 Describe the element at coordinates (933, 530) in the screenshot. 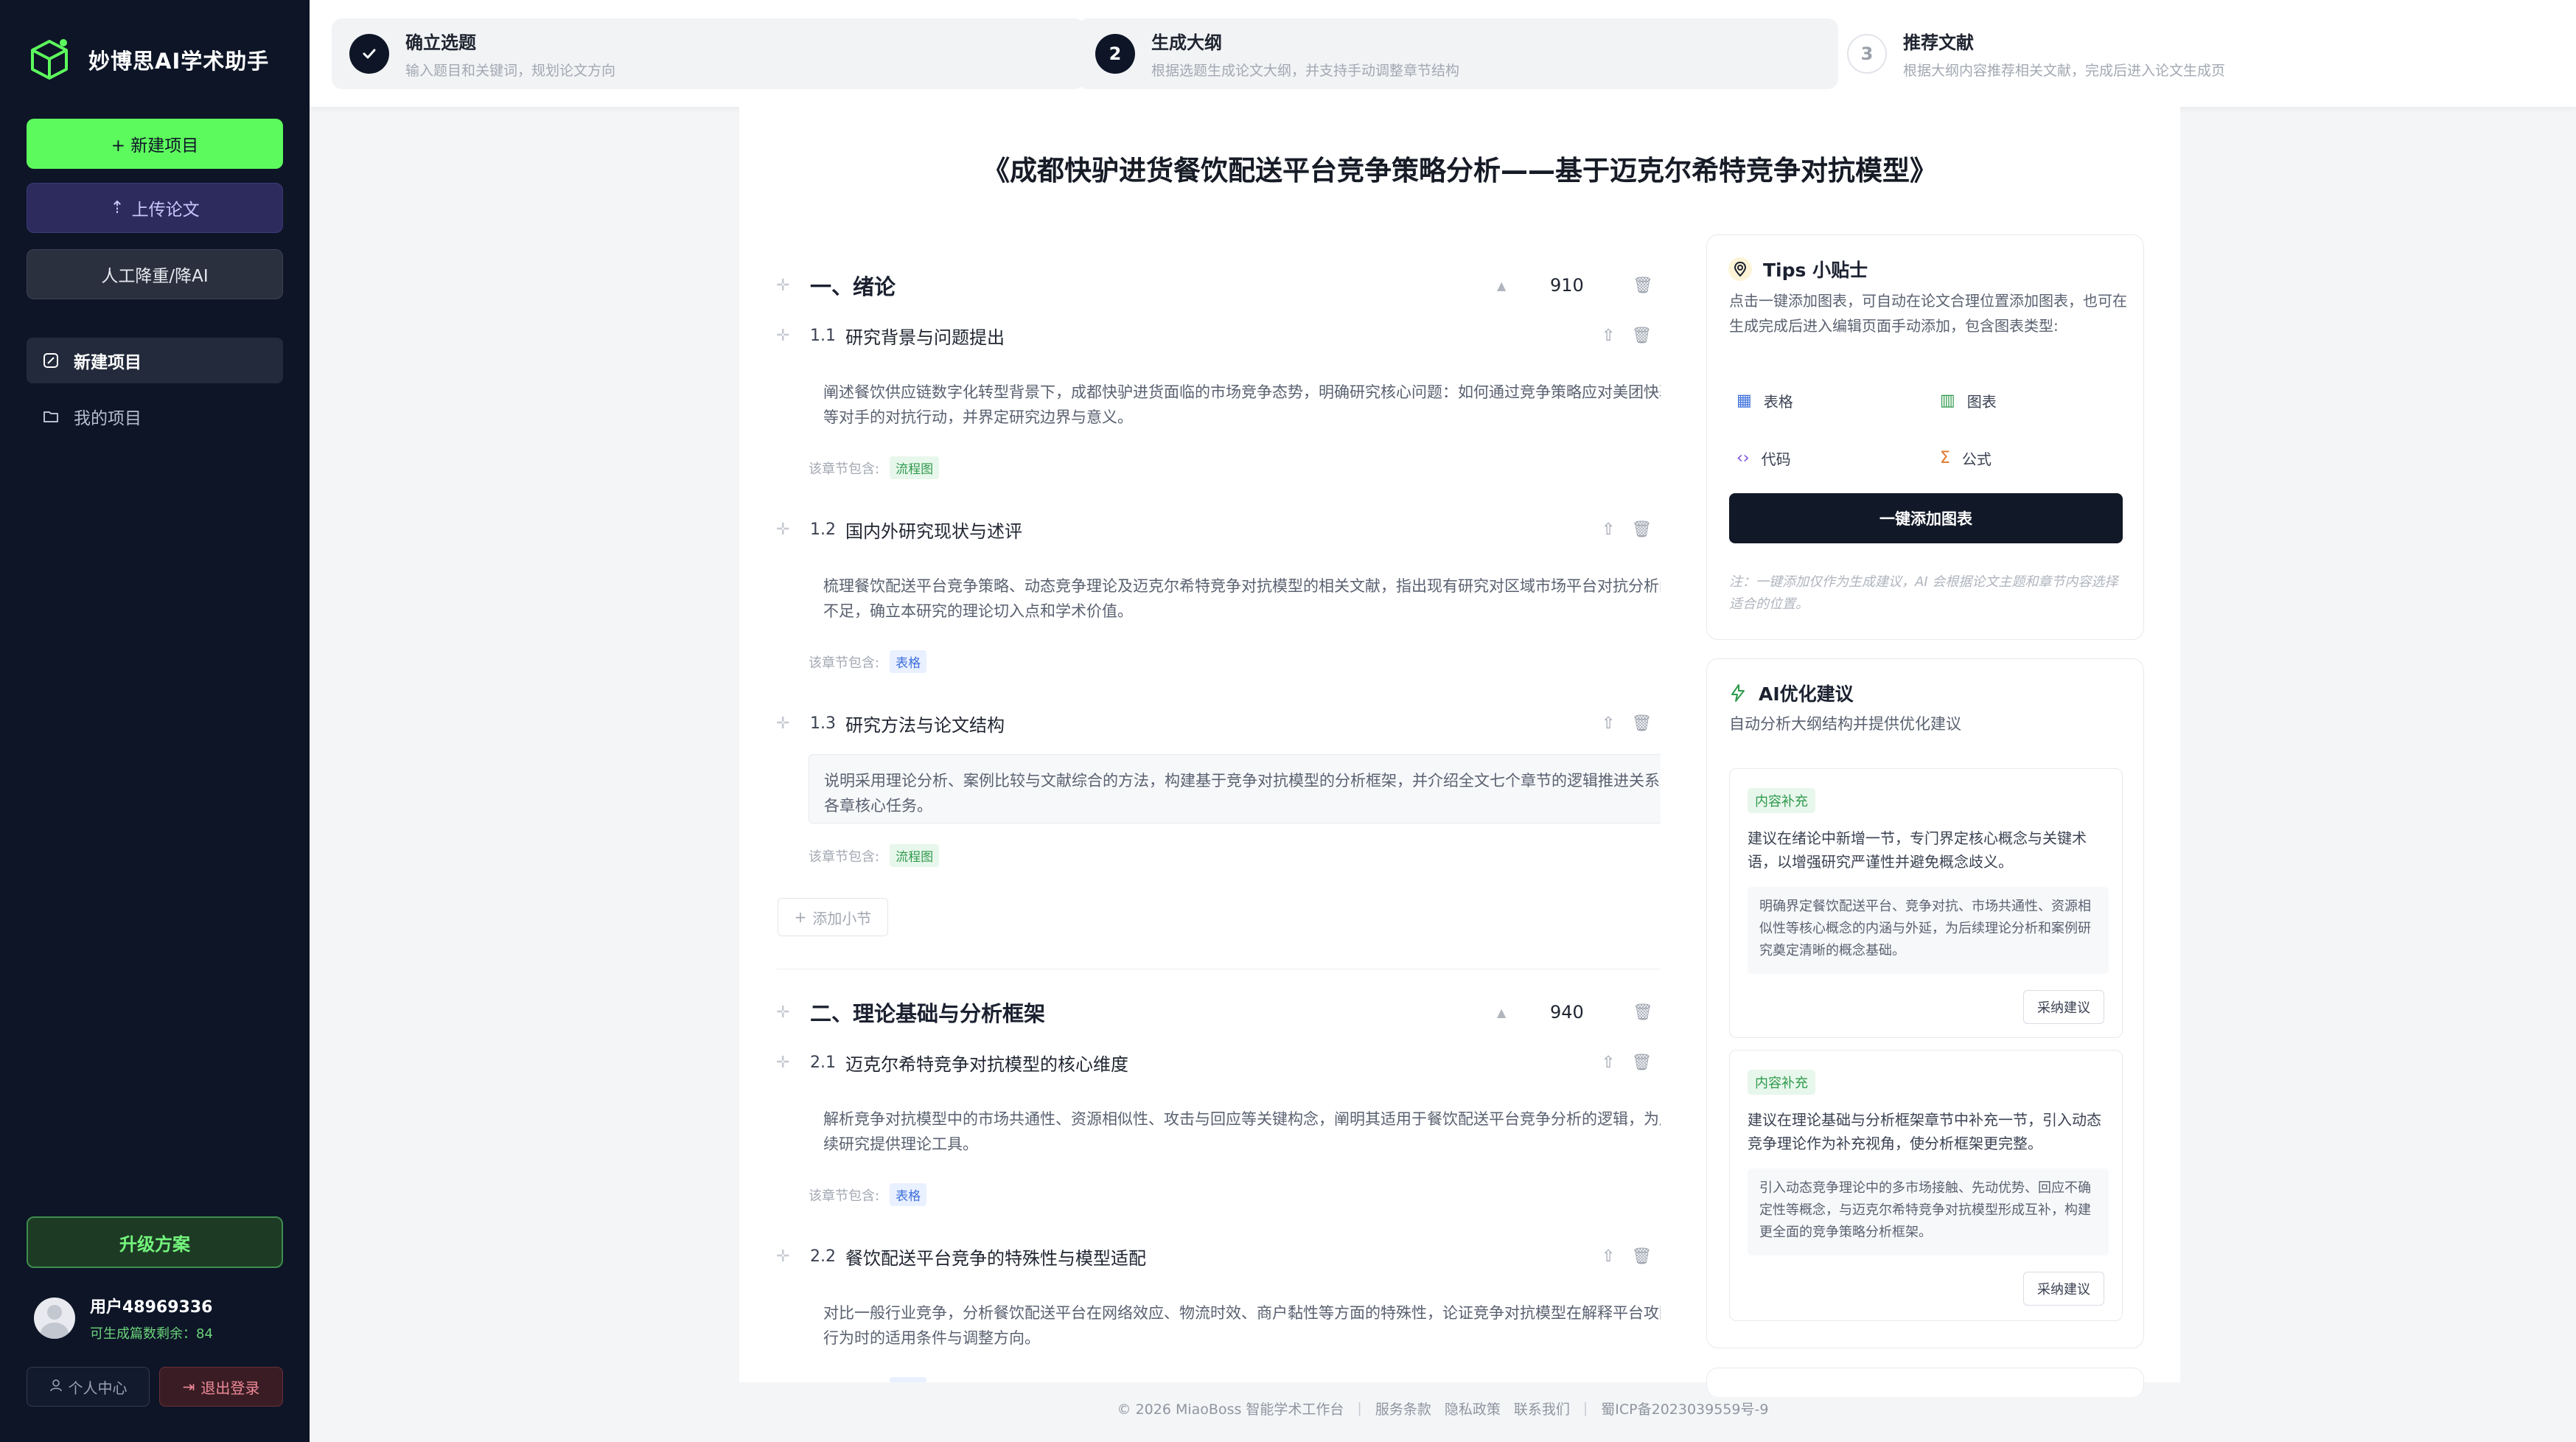

I see `section-title: 国内外研究现状与述评` at that location.